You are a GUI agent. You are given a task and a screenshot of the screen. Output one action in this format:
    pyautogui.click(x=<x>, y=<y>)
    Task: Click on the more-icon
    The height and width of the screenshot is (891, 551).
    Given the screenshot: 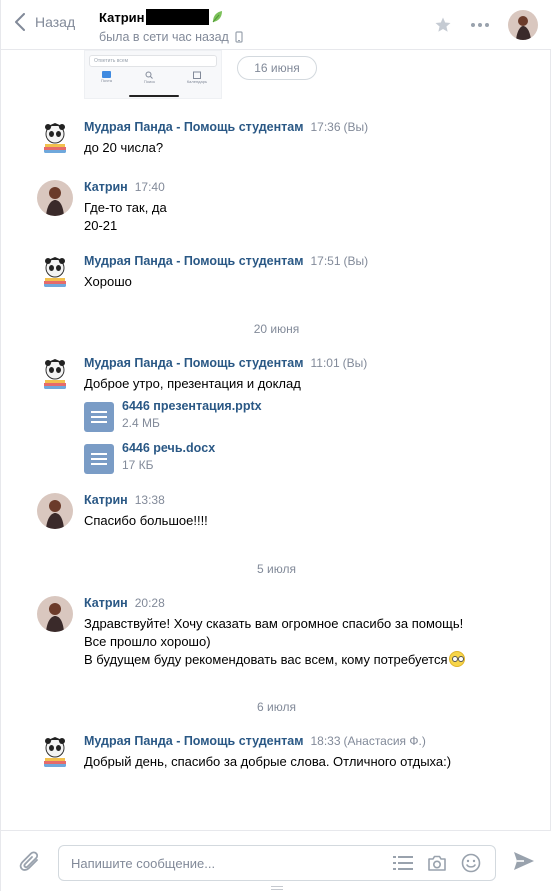 What is the action you would take?
    pyautogui.click(x=480, y=25)
    